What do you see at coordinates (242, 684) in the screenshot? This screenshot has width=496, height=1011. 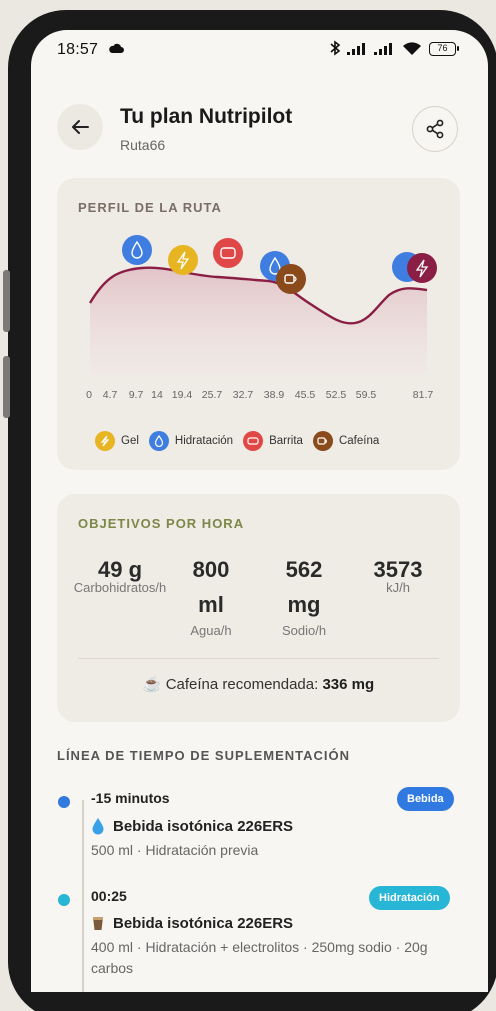 I see `caffeine-label: Cafeína recomendada:` at bounding box center [242, 684].